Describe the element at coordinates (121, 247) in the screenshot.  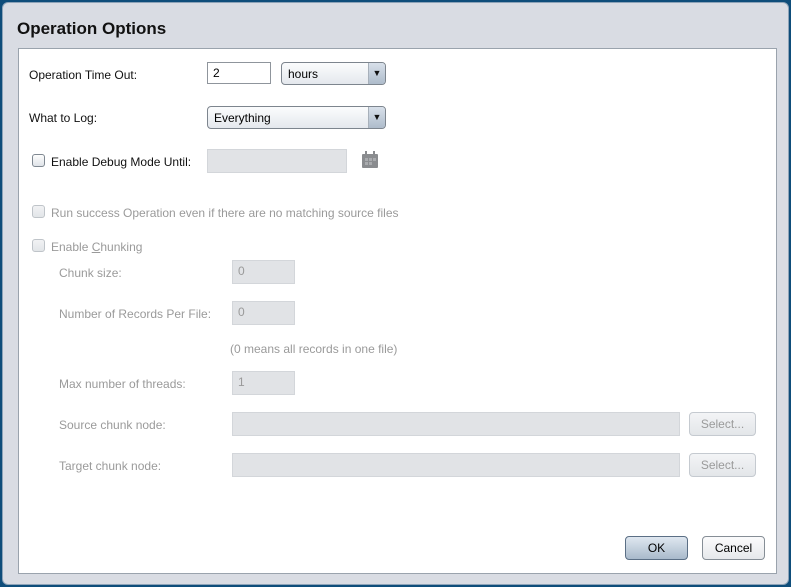
I see `chunking-label-suffix: hunking` at that location.